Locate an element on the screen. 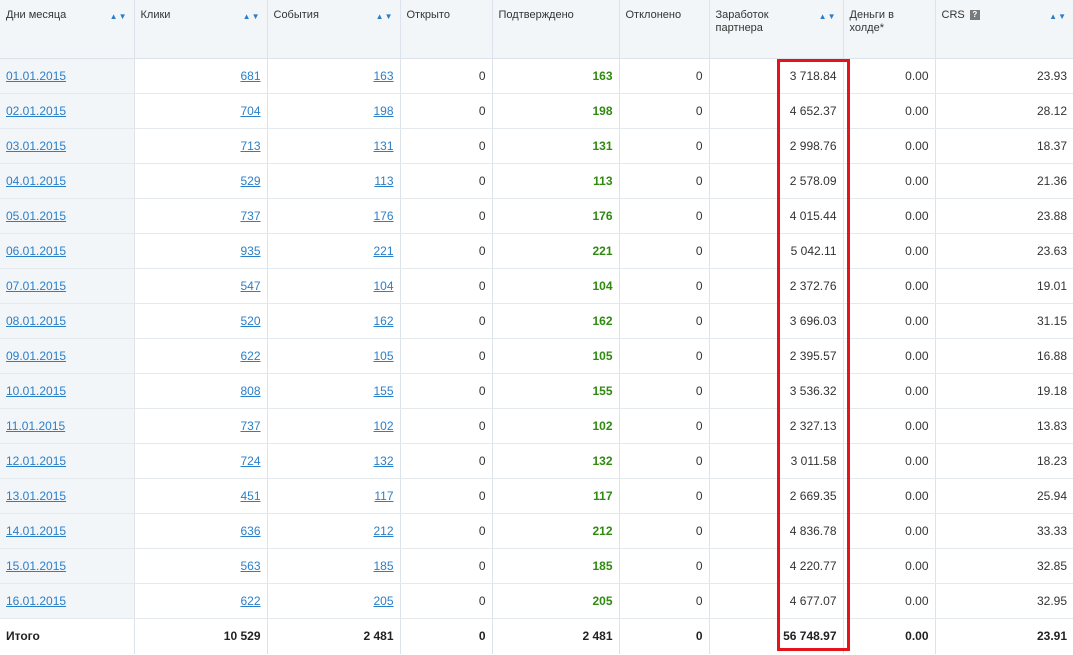  events-link: 102 is located at coordinates (383, 426).